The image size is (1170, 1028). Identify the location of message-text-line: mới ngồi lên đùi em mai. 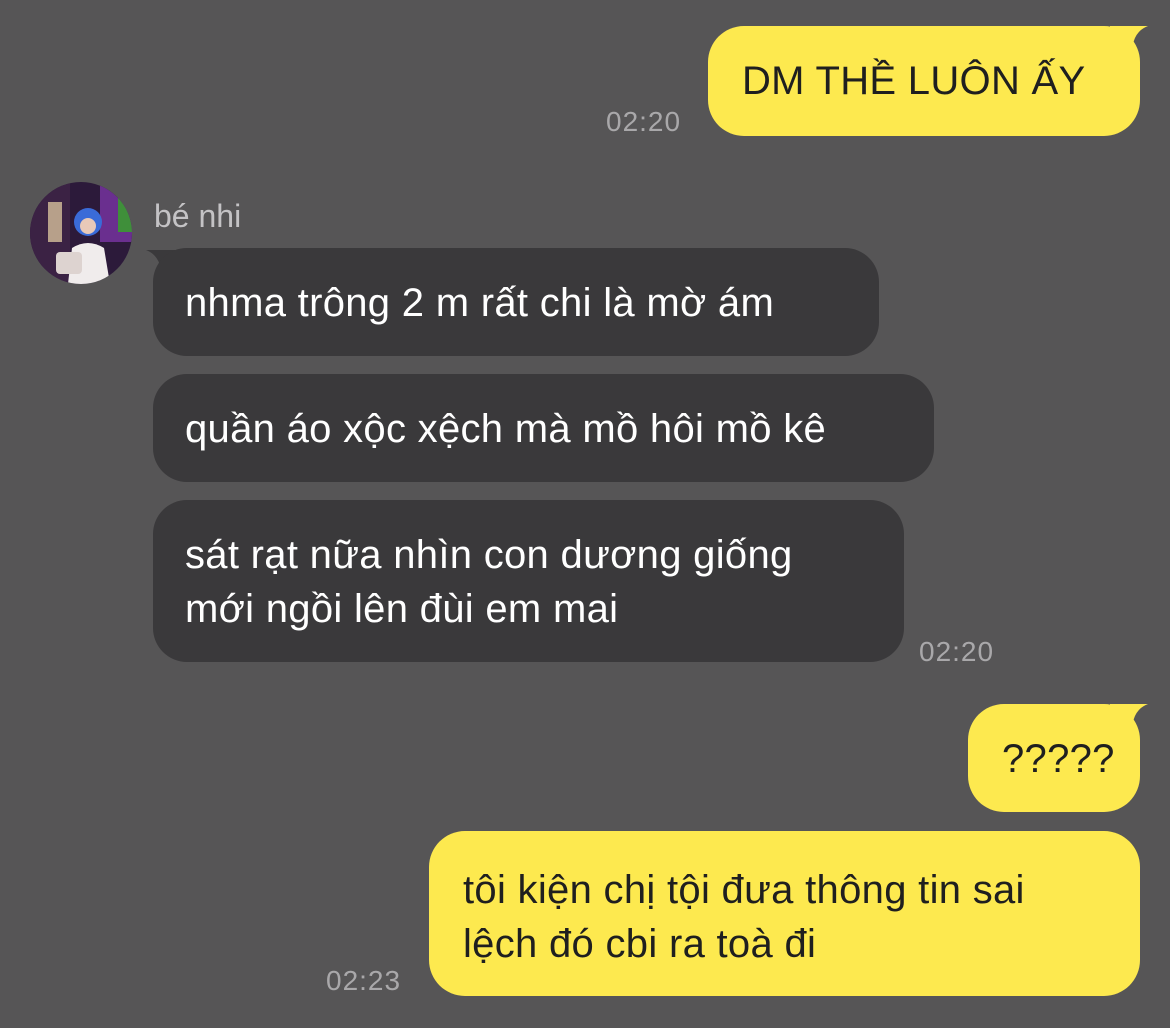
(402, 609).